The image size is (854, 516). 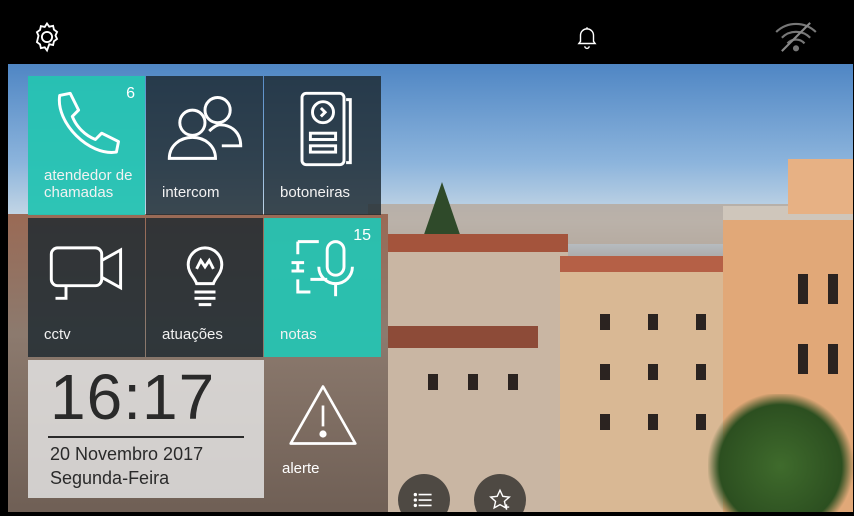 What do you see at coordinates (322, 271) in the screenshot?
I see `voice-note-icon` at bounding box center [322, 271].